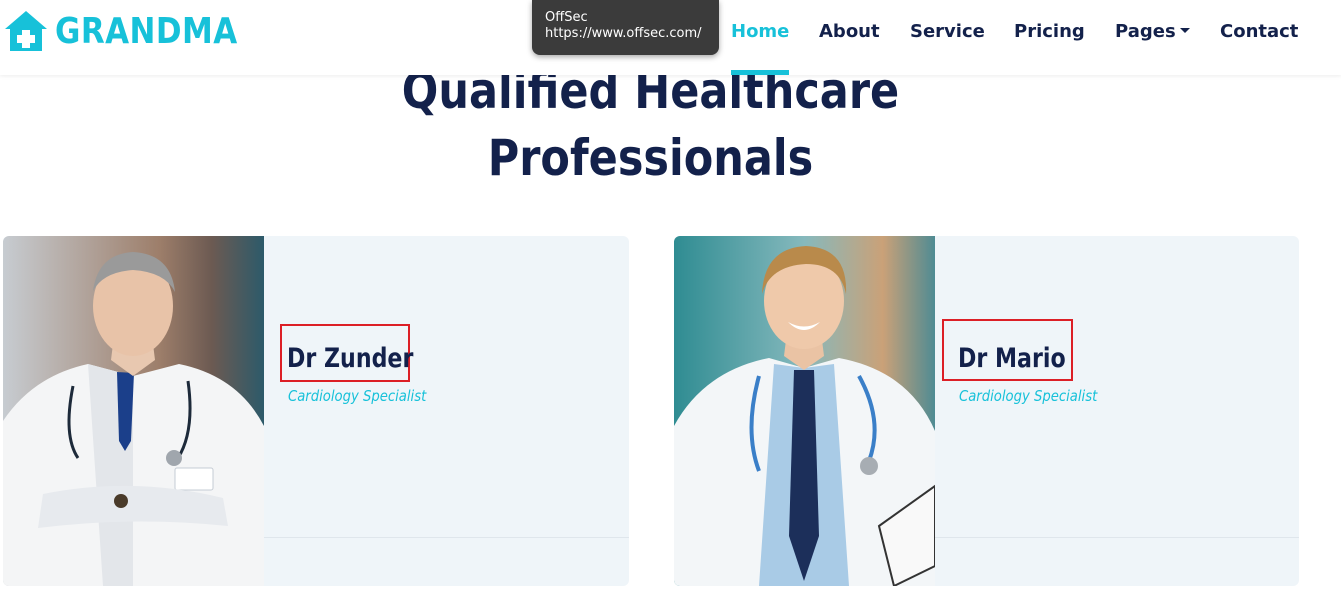  Describe the element at coordinates (760, 72) in the screenshot. I see `active-nav-indicator` at that location.